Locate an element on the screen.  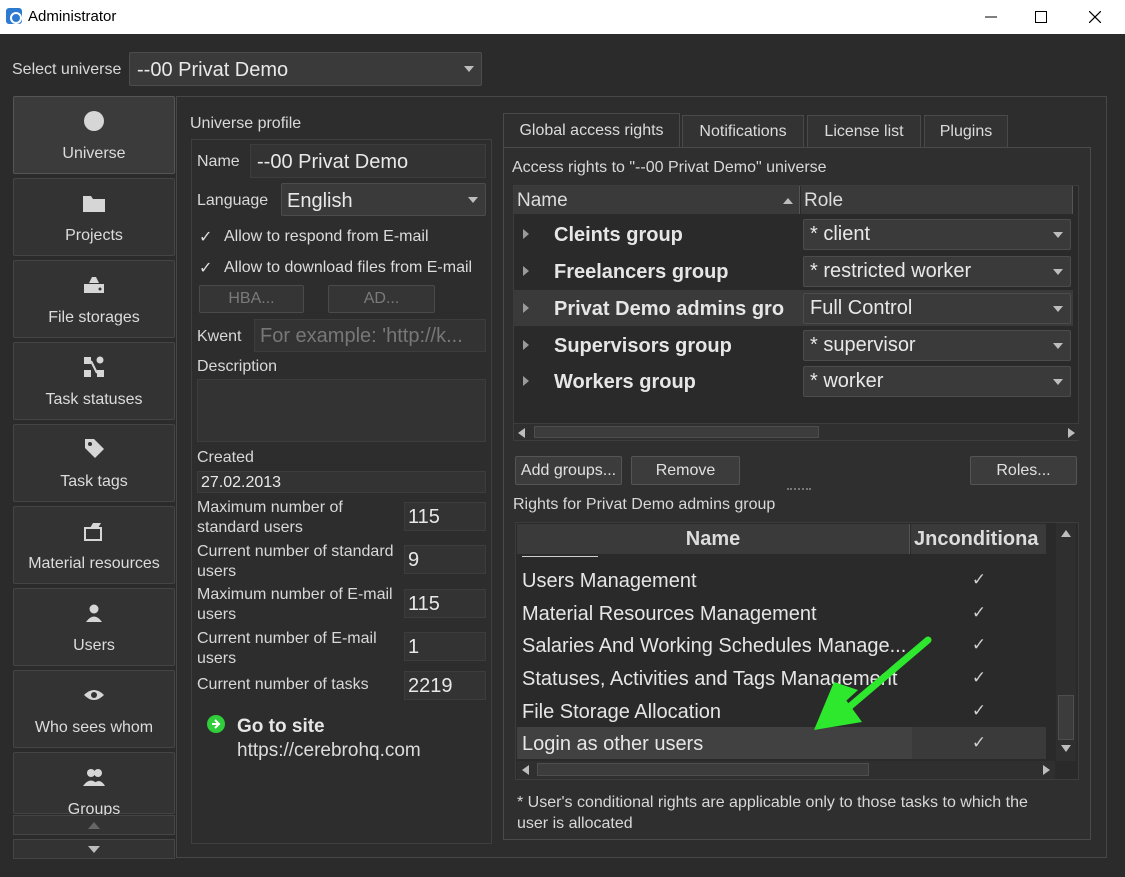
role-value: Full Control is located at coordinates (861, 308).